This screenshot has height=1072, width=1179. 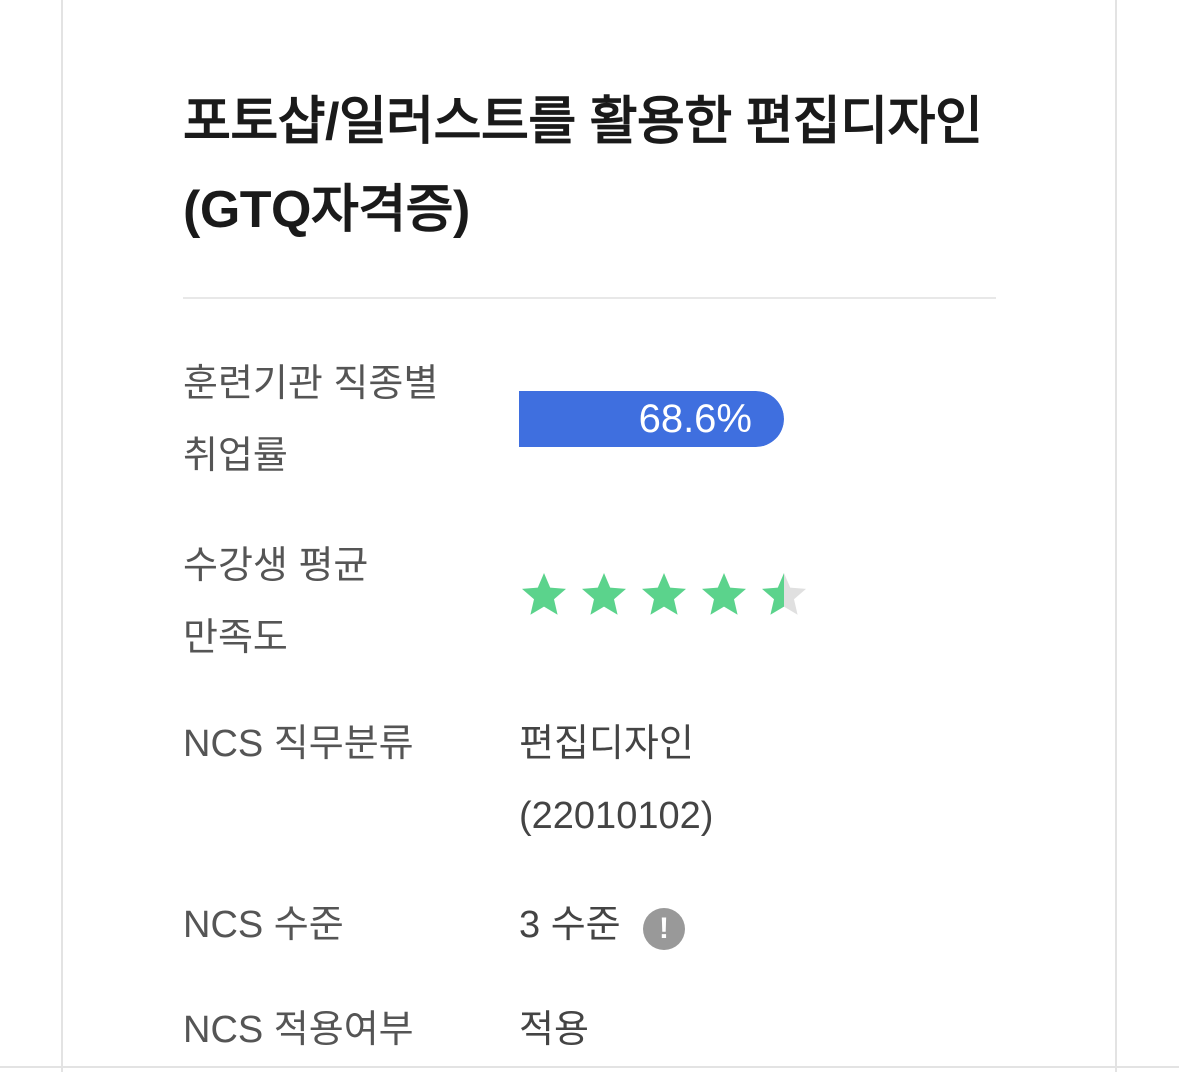 I want to click on ncs-applied-label: NCS 적용여부, so click(x=298, y=1030).